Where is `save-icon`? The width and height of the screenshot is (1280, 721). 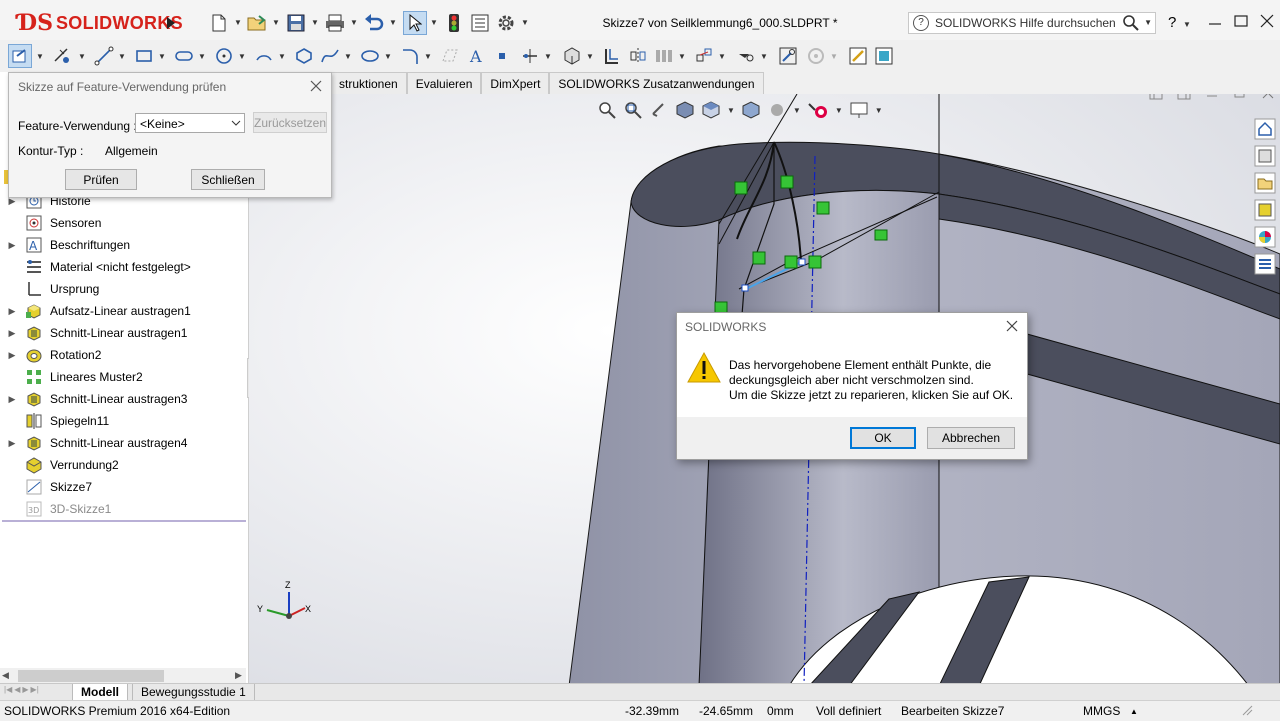
save-icon is located at coordinates (296, 23).